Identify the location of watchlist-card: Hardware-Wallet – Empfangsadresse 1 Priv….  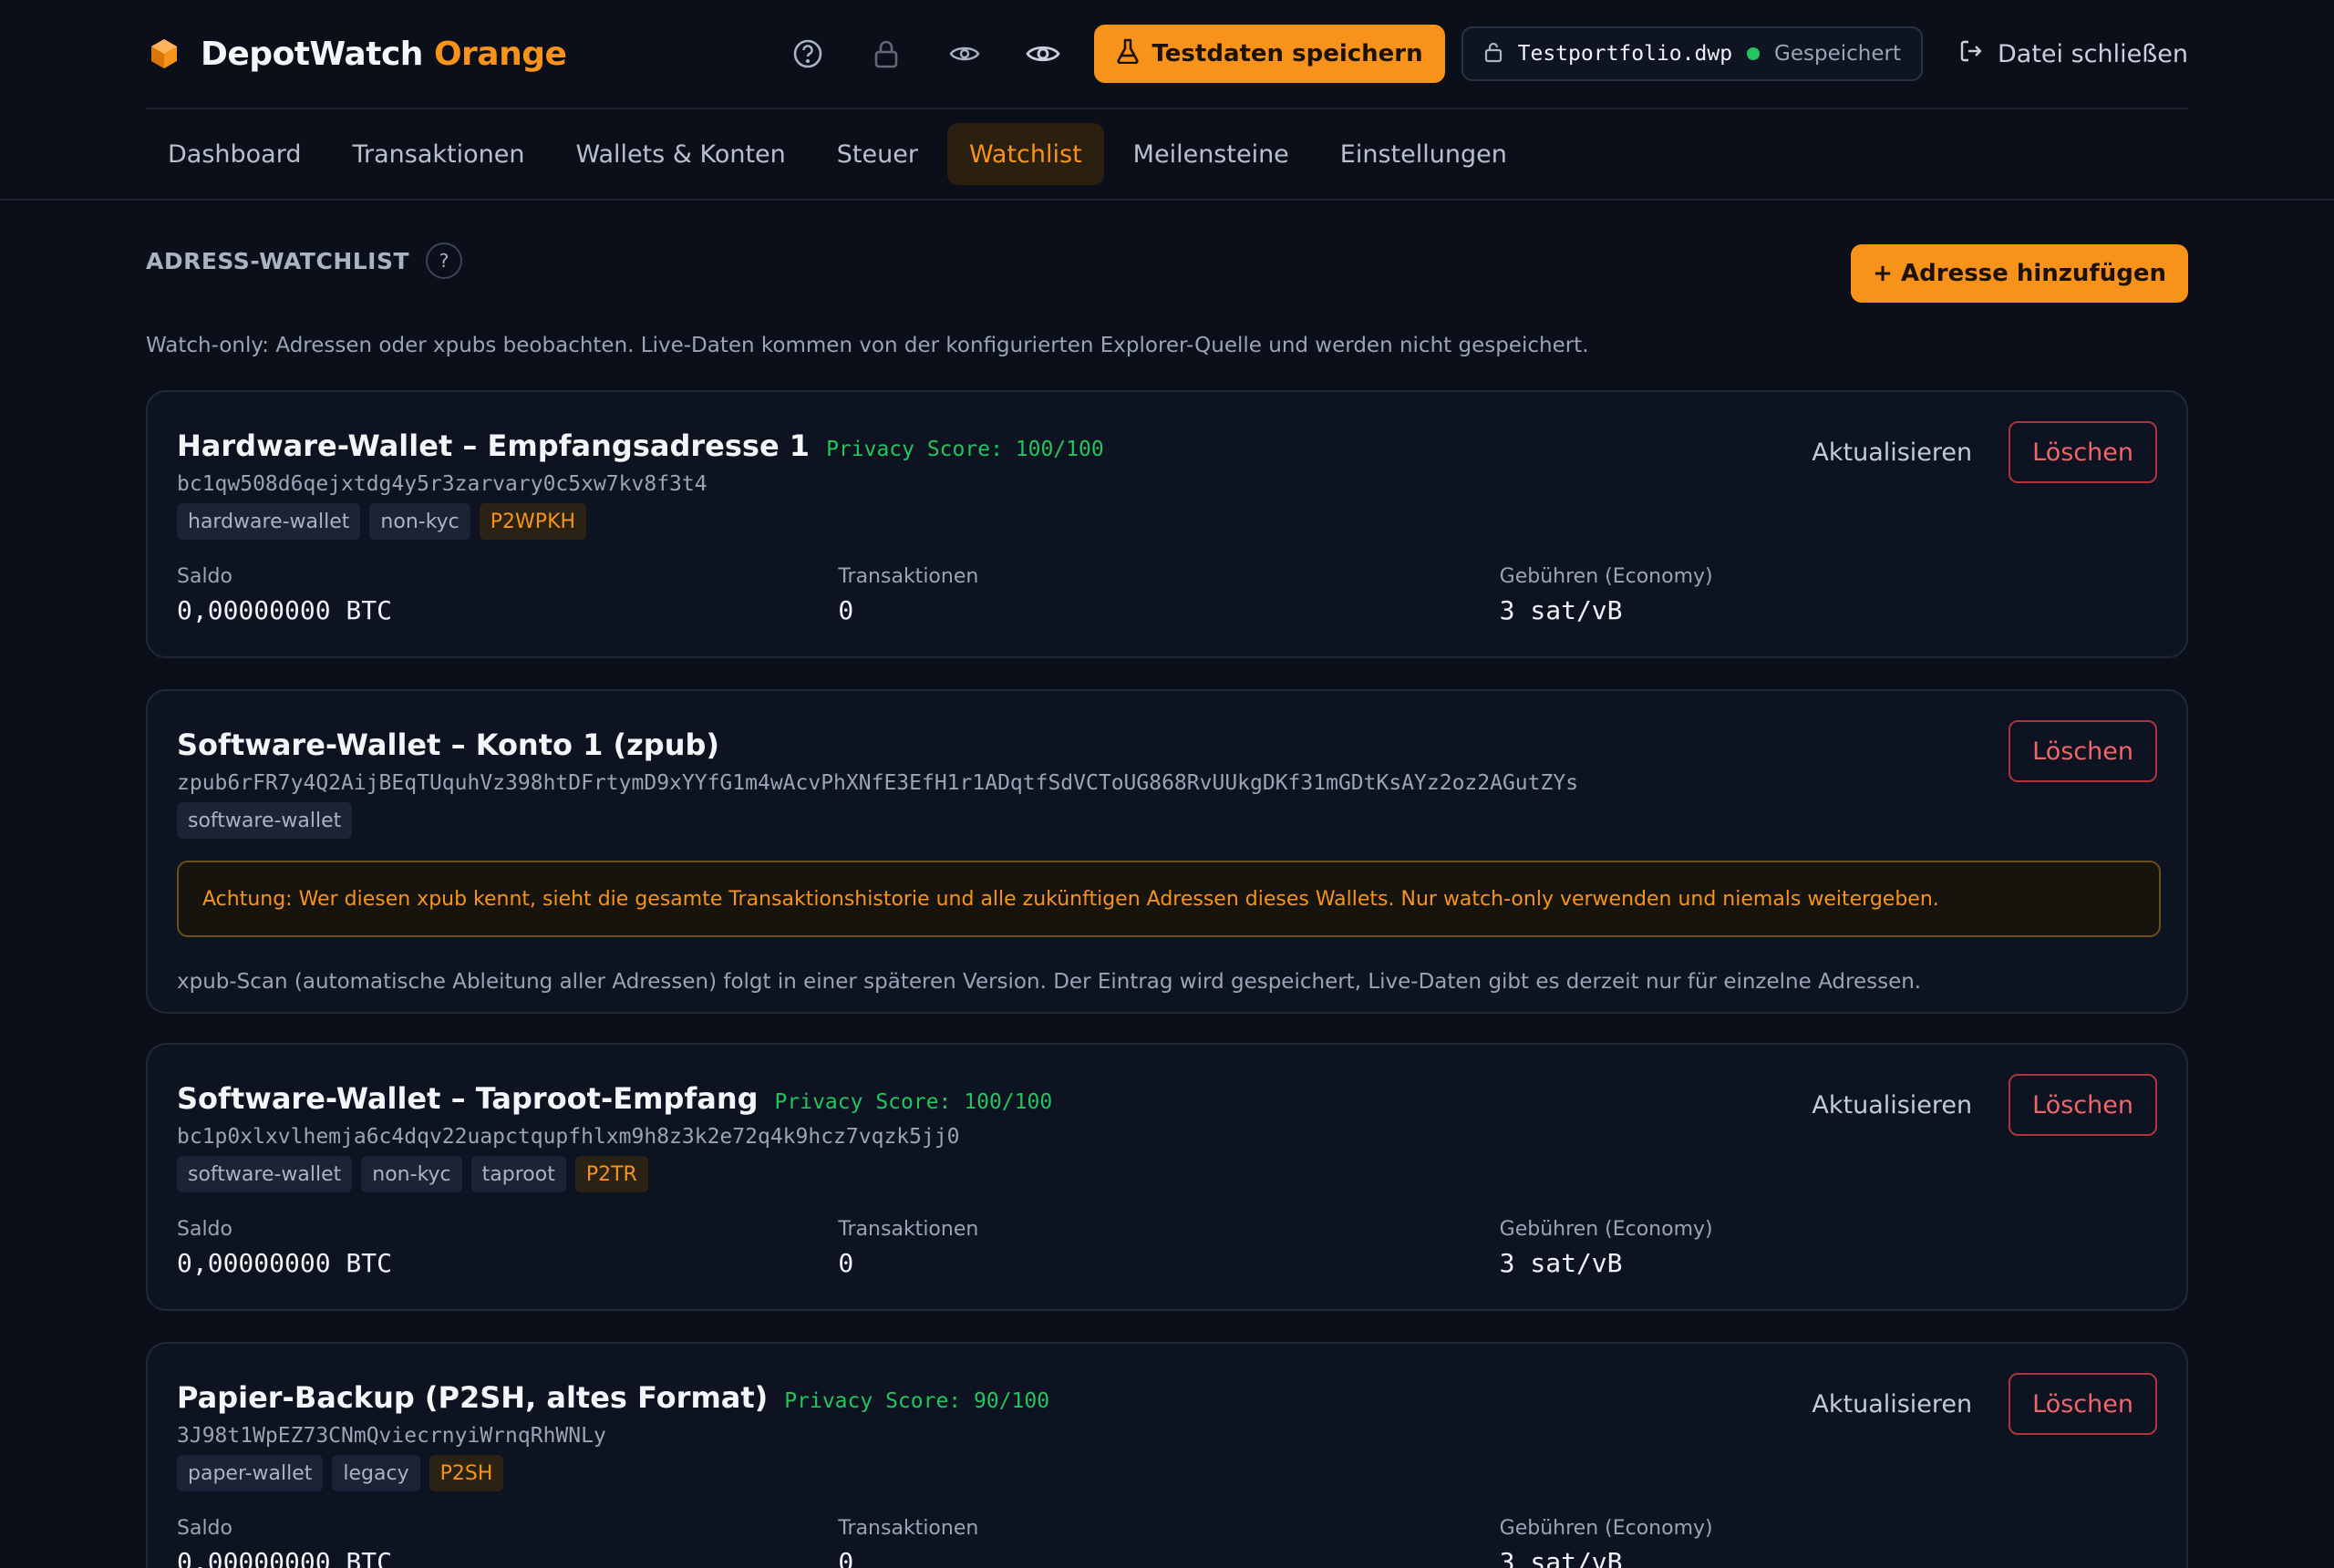
(1167, 524).